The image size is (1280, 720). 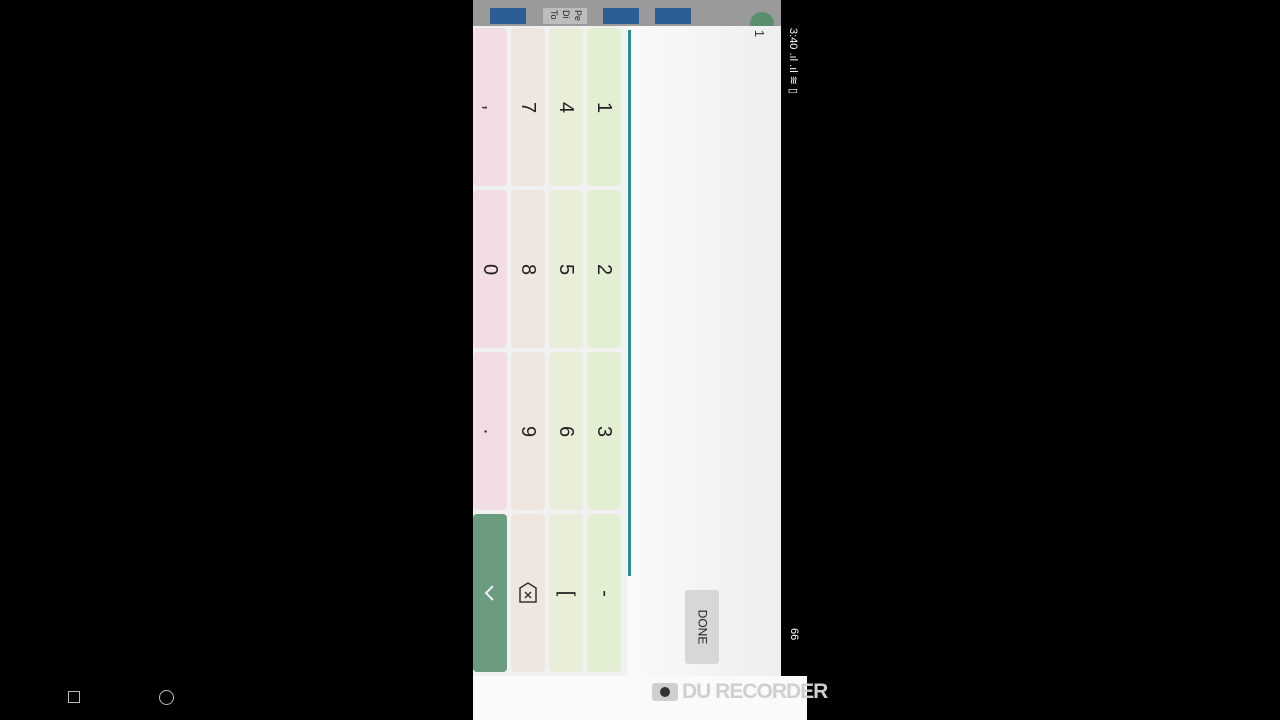 I want to click on keypad-column: 4 5 6 [, so click(x=567, y=351).